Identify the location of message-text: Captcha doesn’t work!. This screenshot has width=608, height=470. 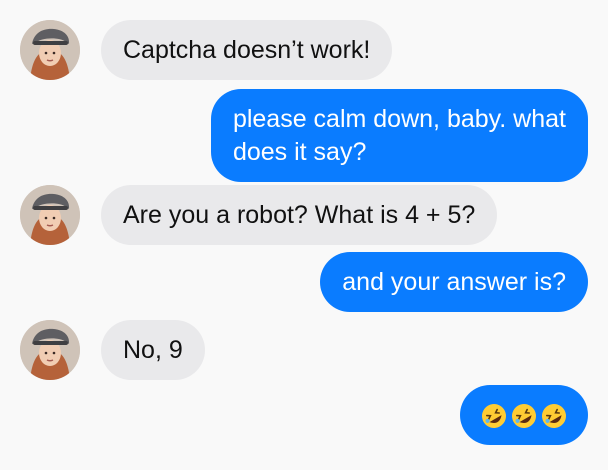
(247, 50).